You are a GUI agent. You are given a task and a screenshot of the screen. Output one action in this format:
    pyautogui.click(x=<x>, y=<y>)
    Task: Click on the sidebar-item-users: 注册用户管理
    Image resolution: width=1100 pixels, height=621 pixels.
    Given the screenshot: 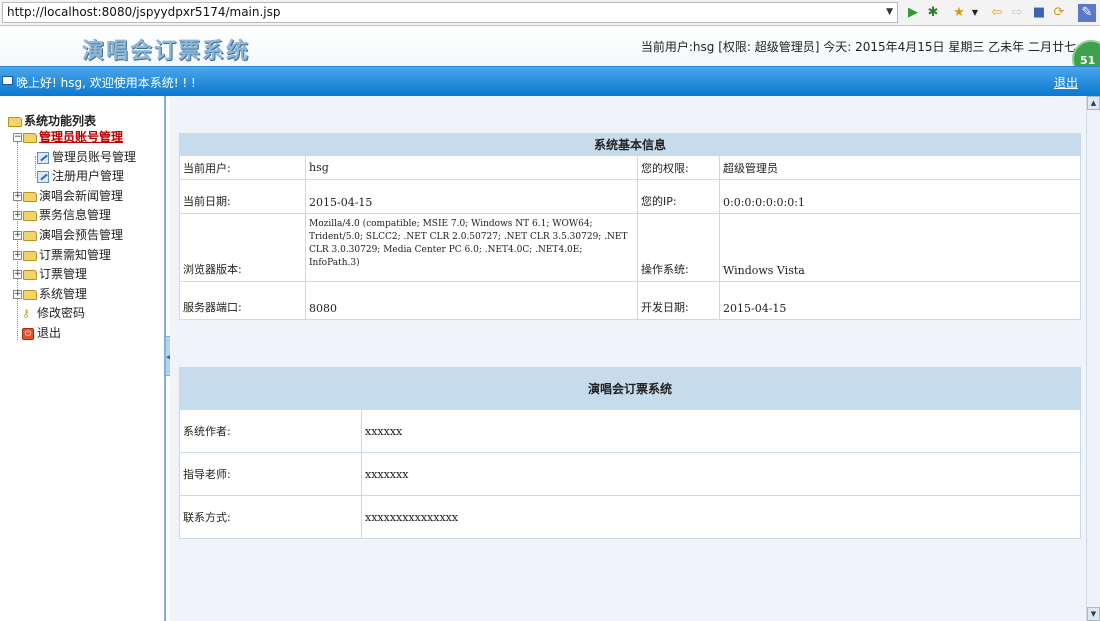 What is the action you would take?
    pyautogui.click(x=80, y=176)
    